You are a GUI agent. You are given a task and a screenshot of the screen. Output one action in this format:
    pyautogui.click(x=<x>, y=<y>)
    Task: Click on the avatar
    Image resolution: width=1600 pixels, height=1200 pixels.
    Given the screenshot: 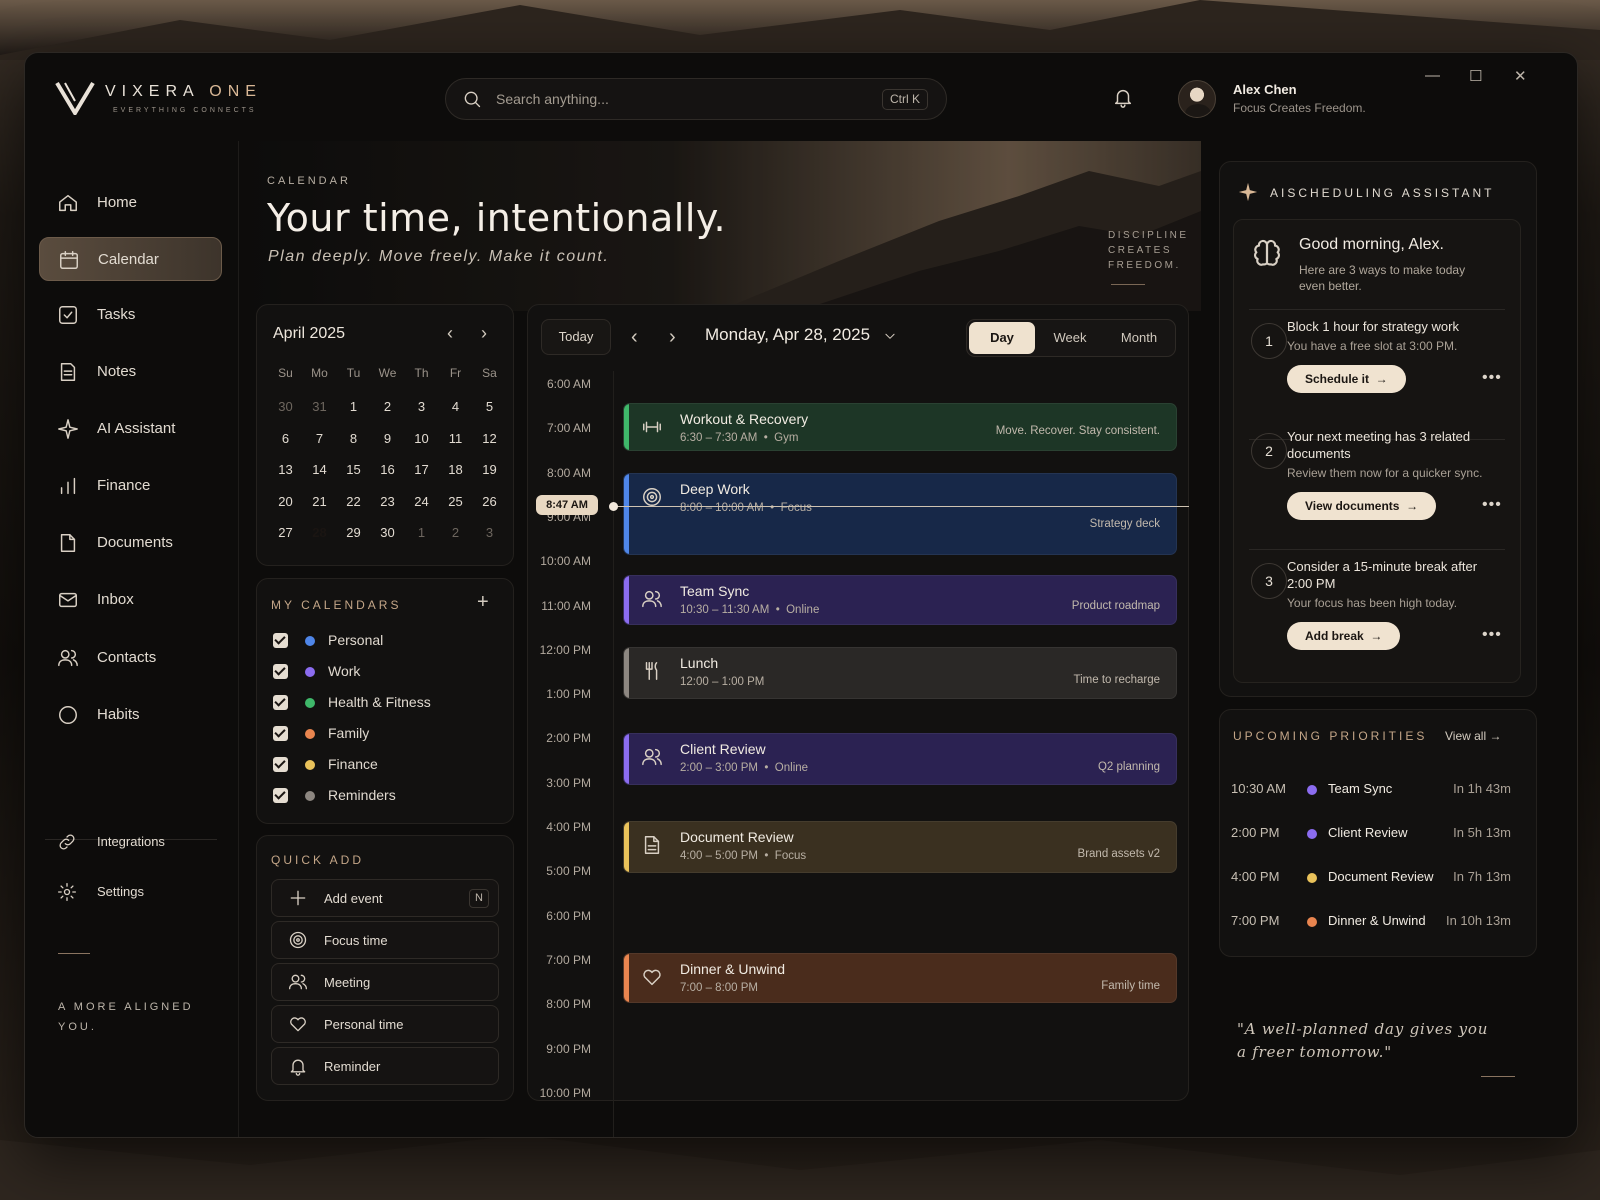 What is the action you would take?
    pyautogui.click(x=1197, y=99)
    